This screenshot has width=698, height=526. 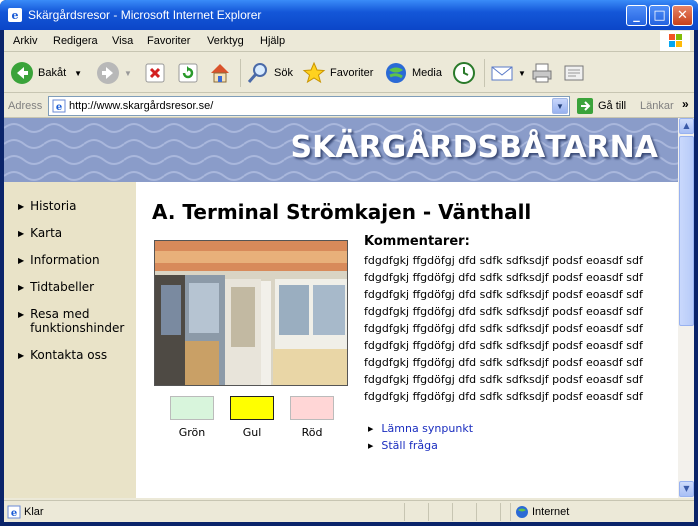 What do you see at coordinates (47, 206) in the screenshot?
I see `nav-item-historia: ▶ Historia` at bounding box center [47, 206].